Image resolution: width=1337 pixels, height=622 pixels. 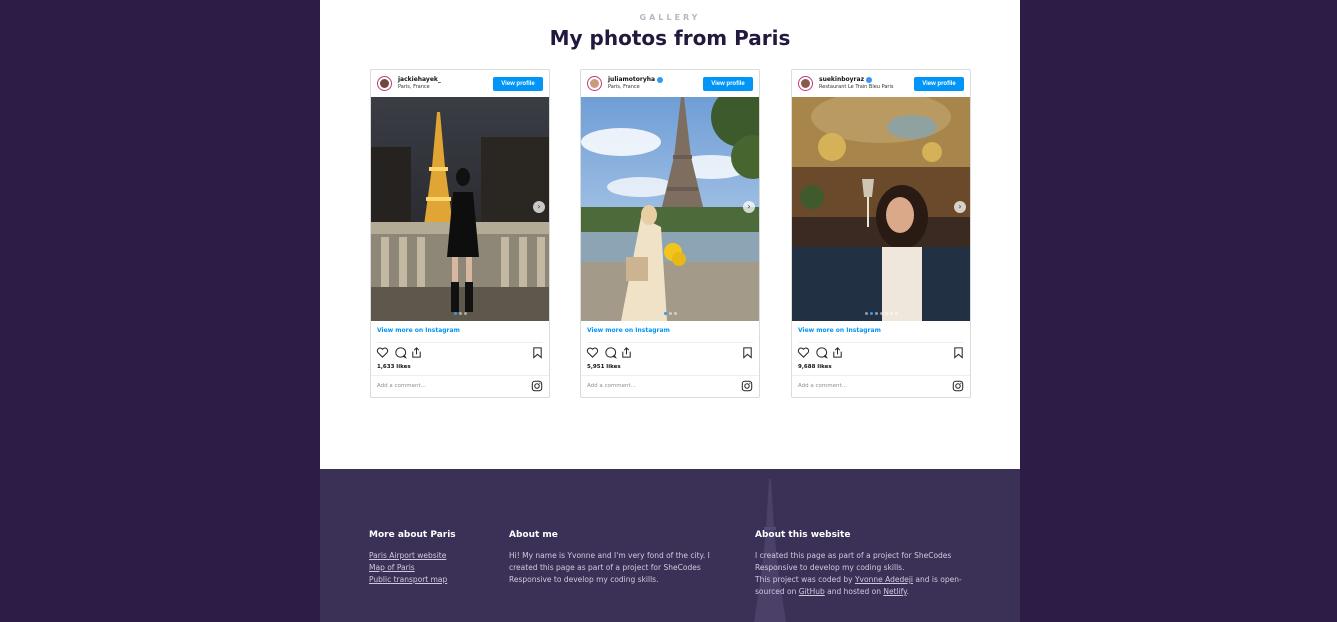 What do you see at coordinates (533, 535) in the screenshot?
I see `footer-heading: About me` at bounding box center [533, 535].